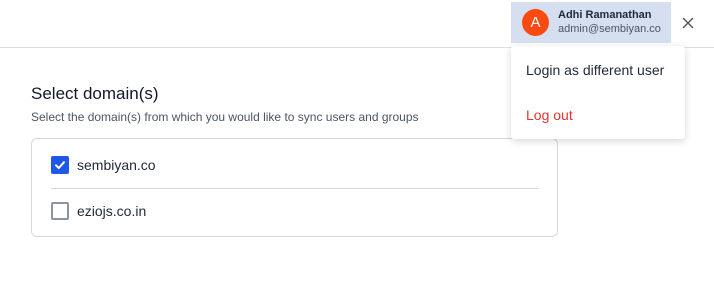  What do you see at coordinates (598, 92) in the screenshot?
I see `user-menu-dropdown: Login as different user Log out` at bounding box center [598, 92].